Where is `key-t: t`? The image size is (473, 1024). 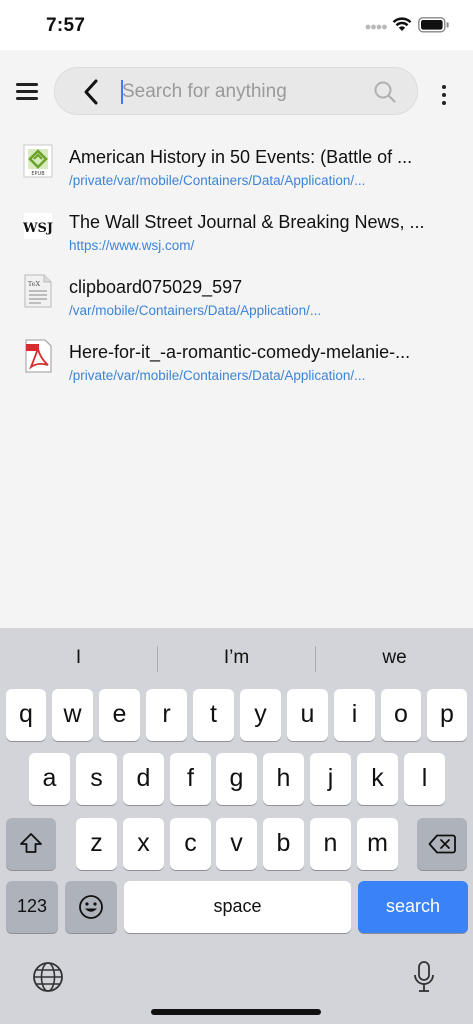 key-t: t is located at coordinates (213, 715).